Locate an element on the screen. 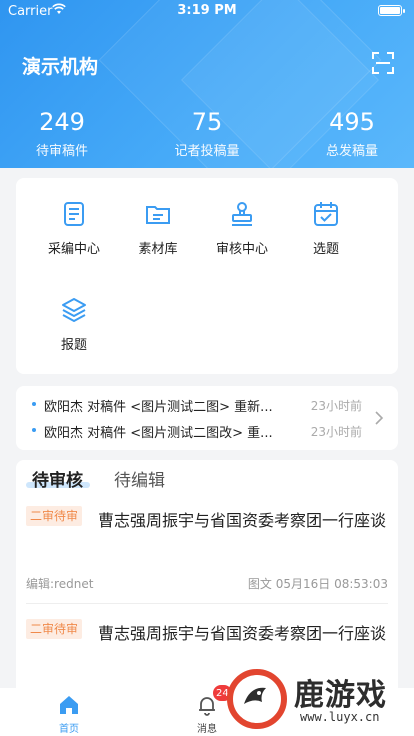 The height and width of the screenshot is (736, 414). stamp-icon is located at coordinates (242, 214).